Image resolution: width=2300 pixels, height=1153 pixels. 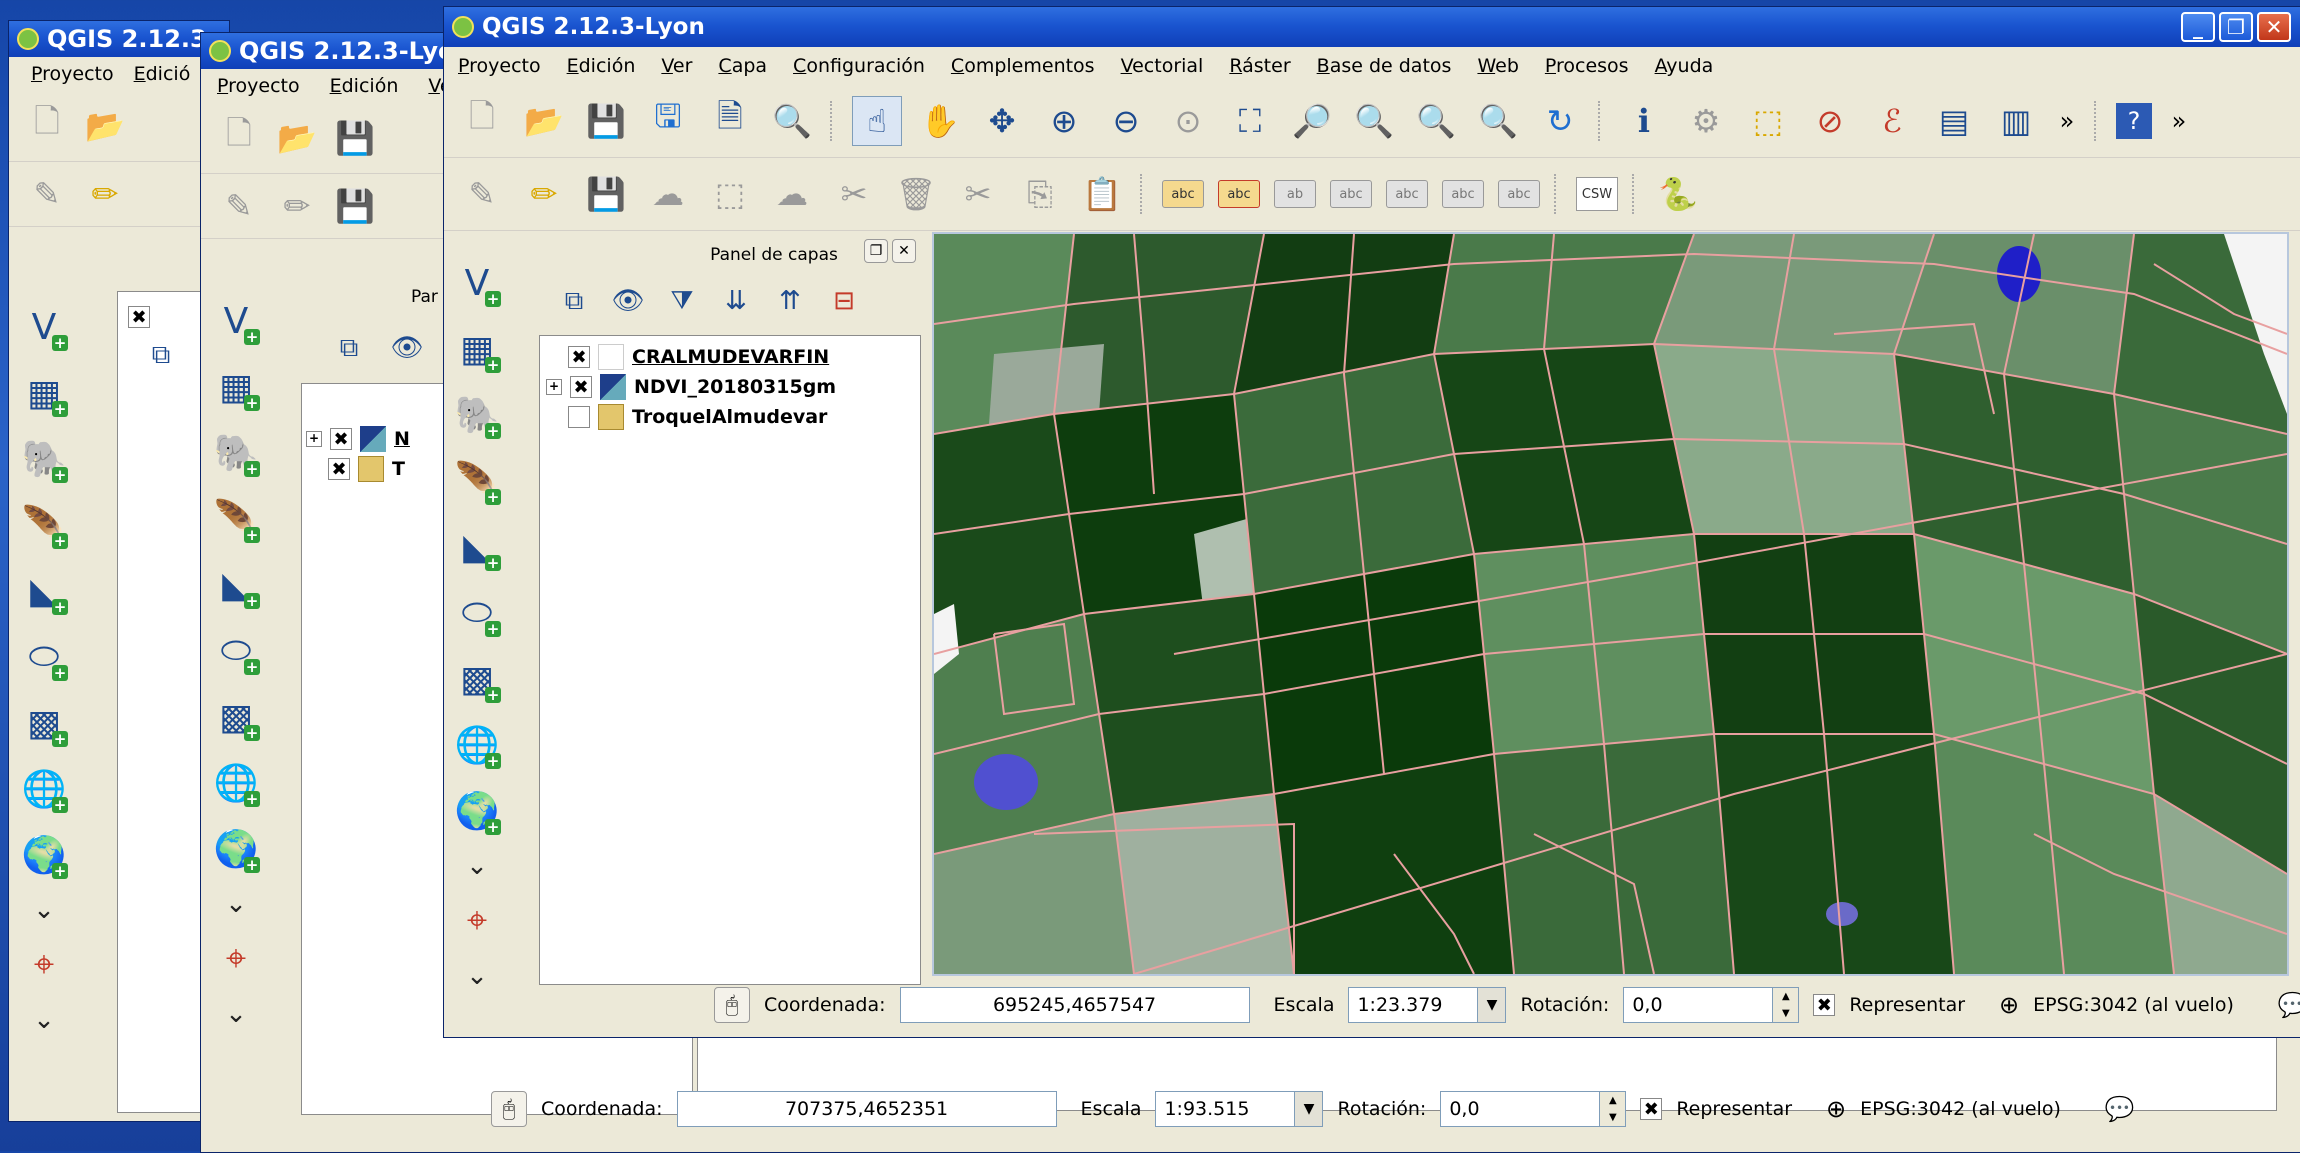 I want to click on show-hide-labels-icon: abc, so click(x=1351, y=194).